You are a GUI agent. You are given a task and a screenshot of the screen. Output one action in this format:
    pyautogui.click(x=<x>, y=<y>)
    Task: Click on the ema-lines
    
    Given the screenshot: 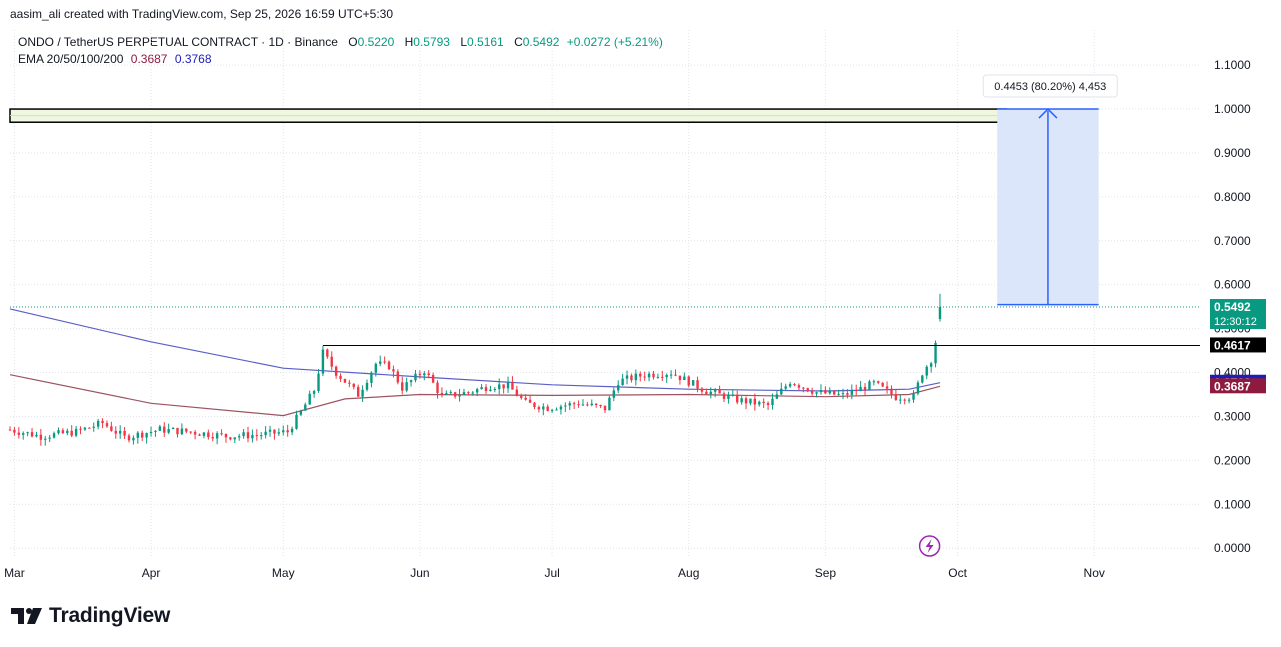 What is the action you would take?
    pyautogui.click(x=475, y=362)
    